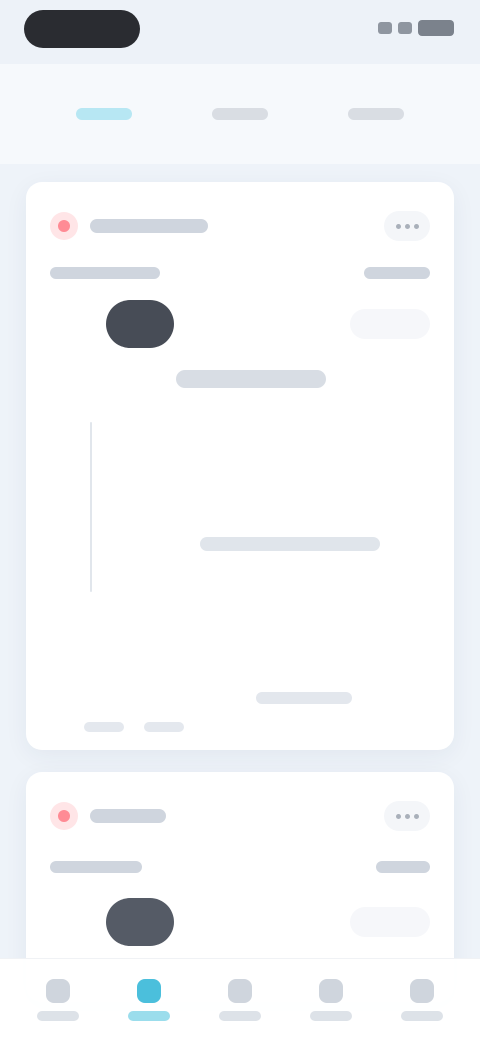  I want to click on status-icons, so click(416, 28).